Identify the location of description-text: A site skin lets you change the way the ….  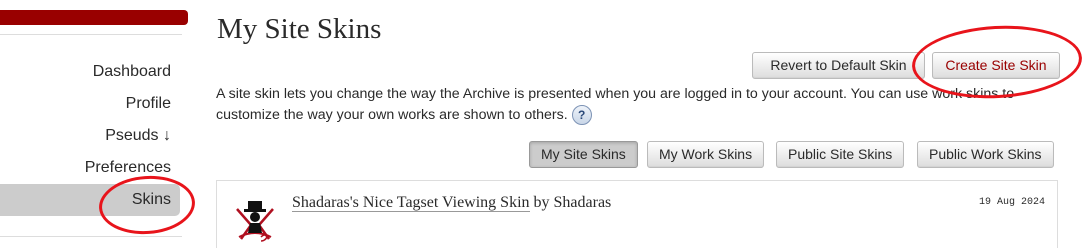
(615, 104).